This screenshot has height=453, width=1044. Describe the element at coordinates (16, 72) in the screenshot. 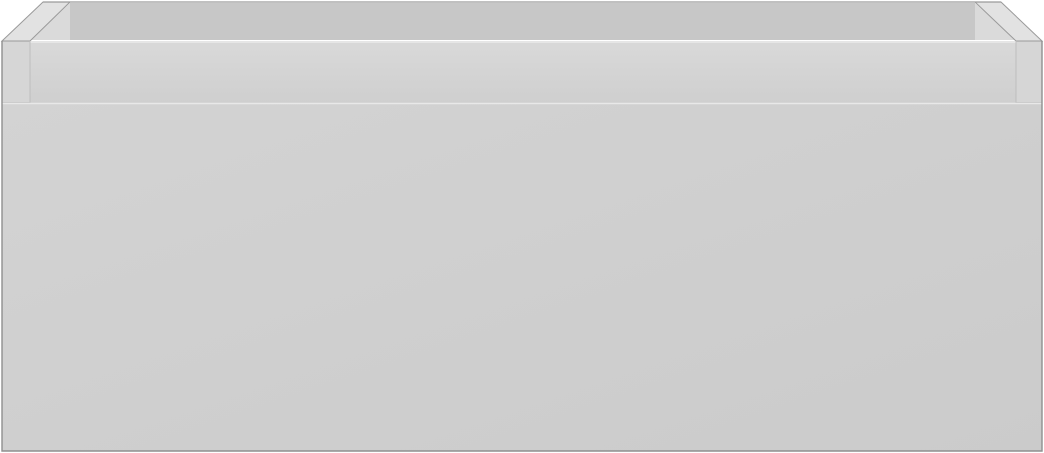

I see `left-post` at that location.